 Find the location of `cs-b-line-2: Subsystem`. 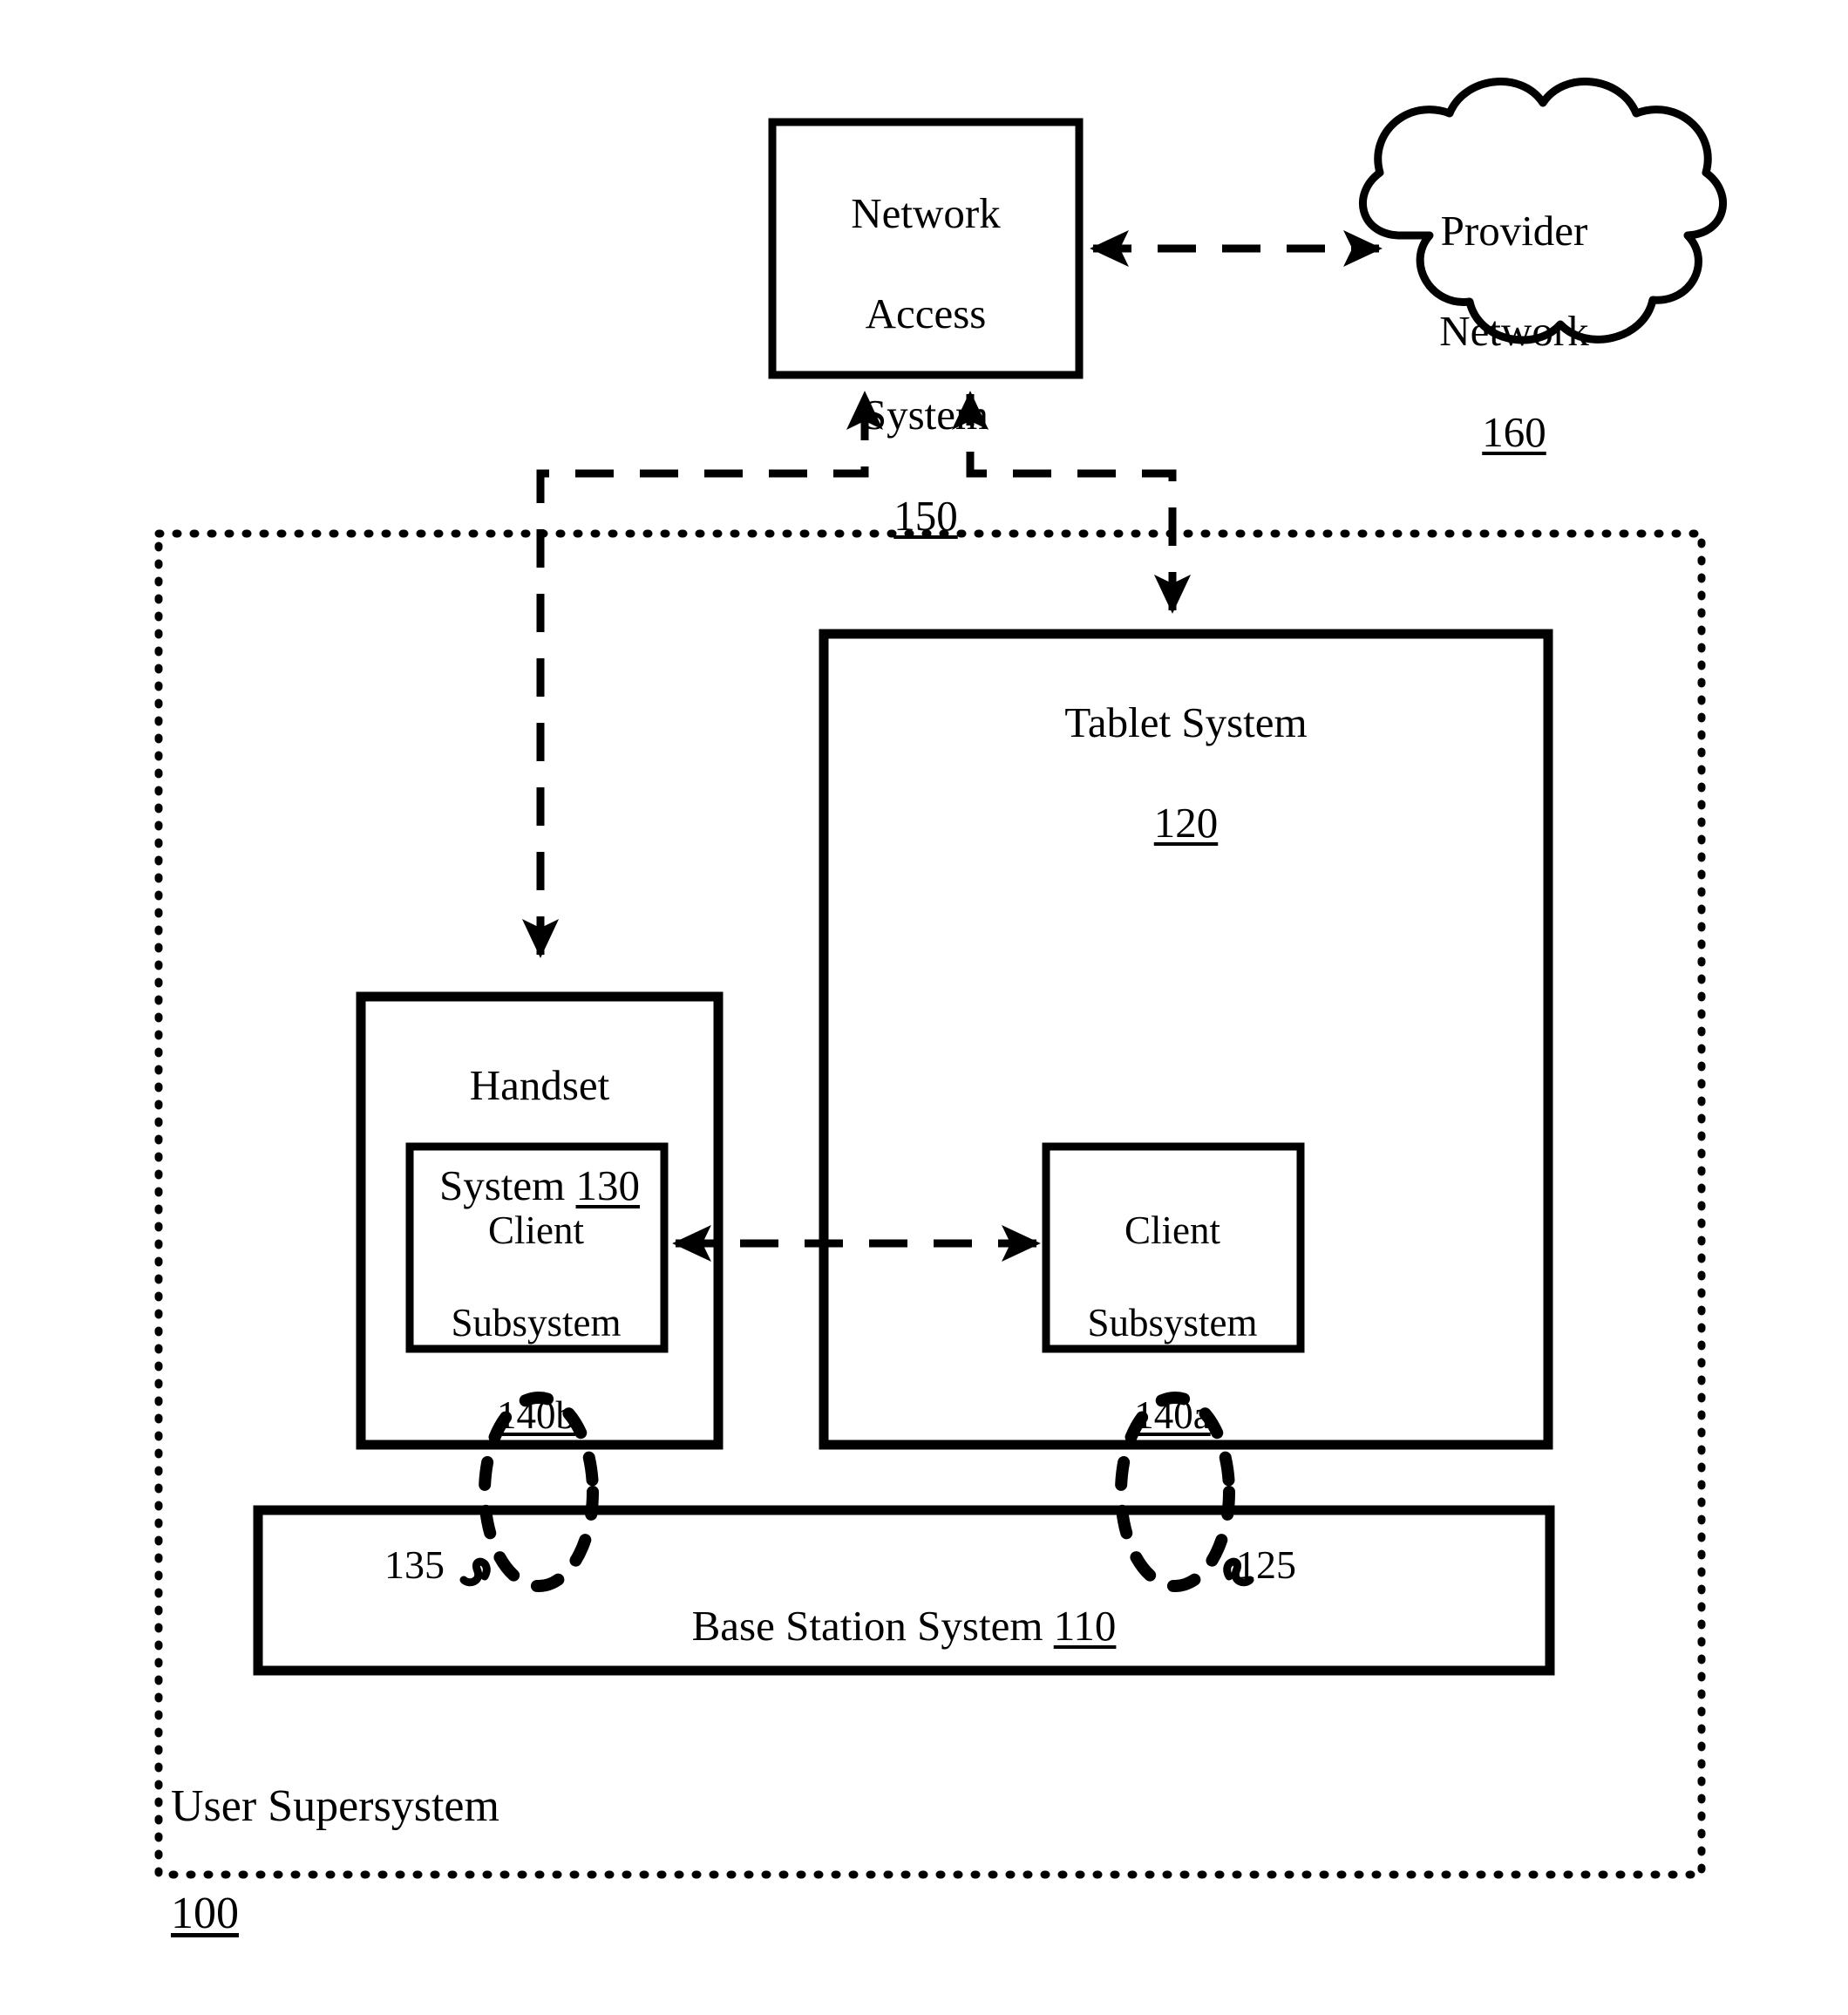

cs-b-line-2: Subsystem is located at coordinates (536, 1323).